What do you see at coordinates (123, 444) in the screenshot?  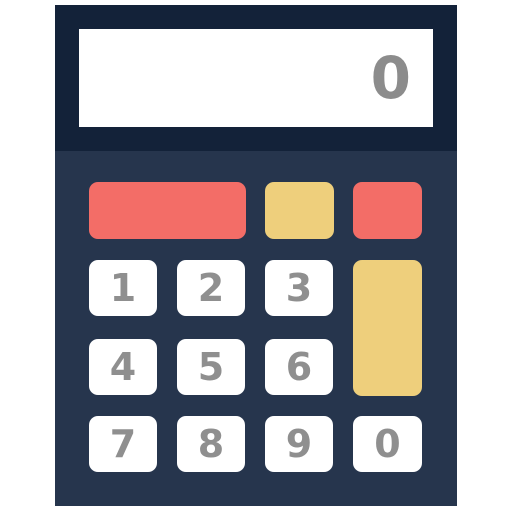 I see `digit-key-7: 7` at bounding box center [123, 444].